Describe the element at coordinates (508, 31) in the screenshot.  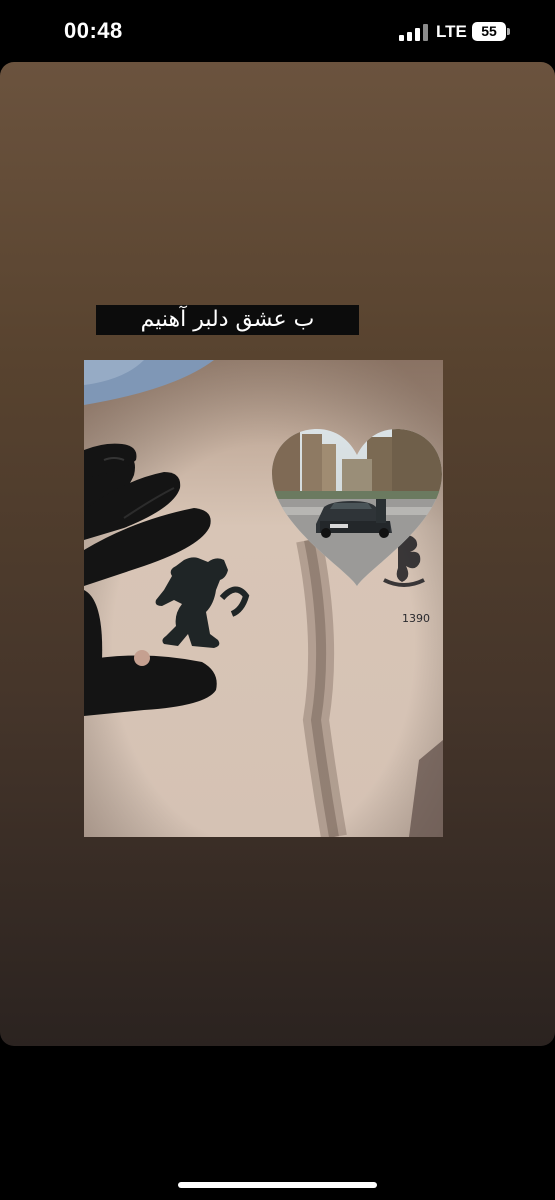
I see `battery-tip` at that location.